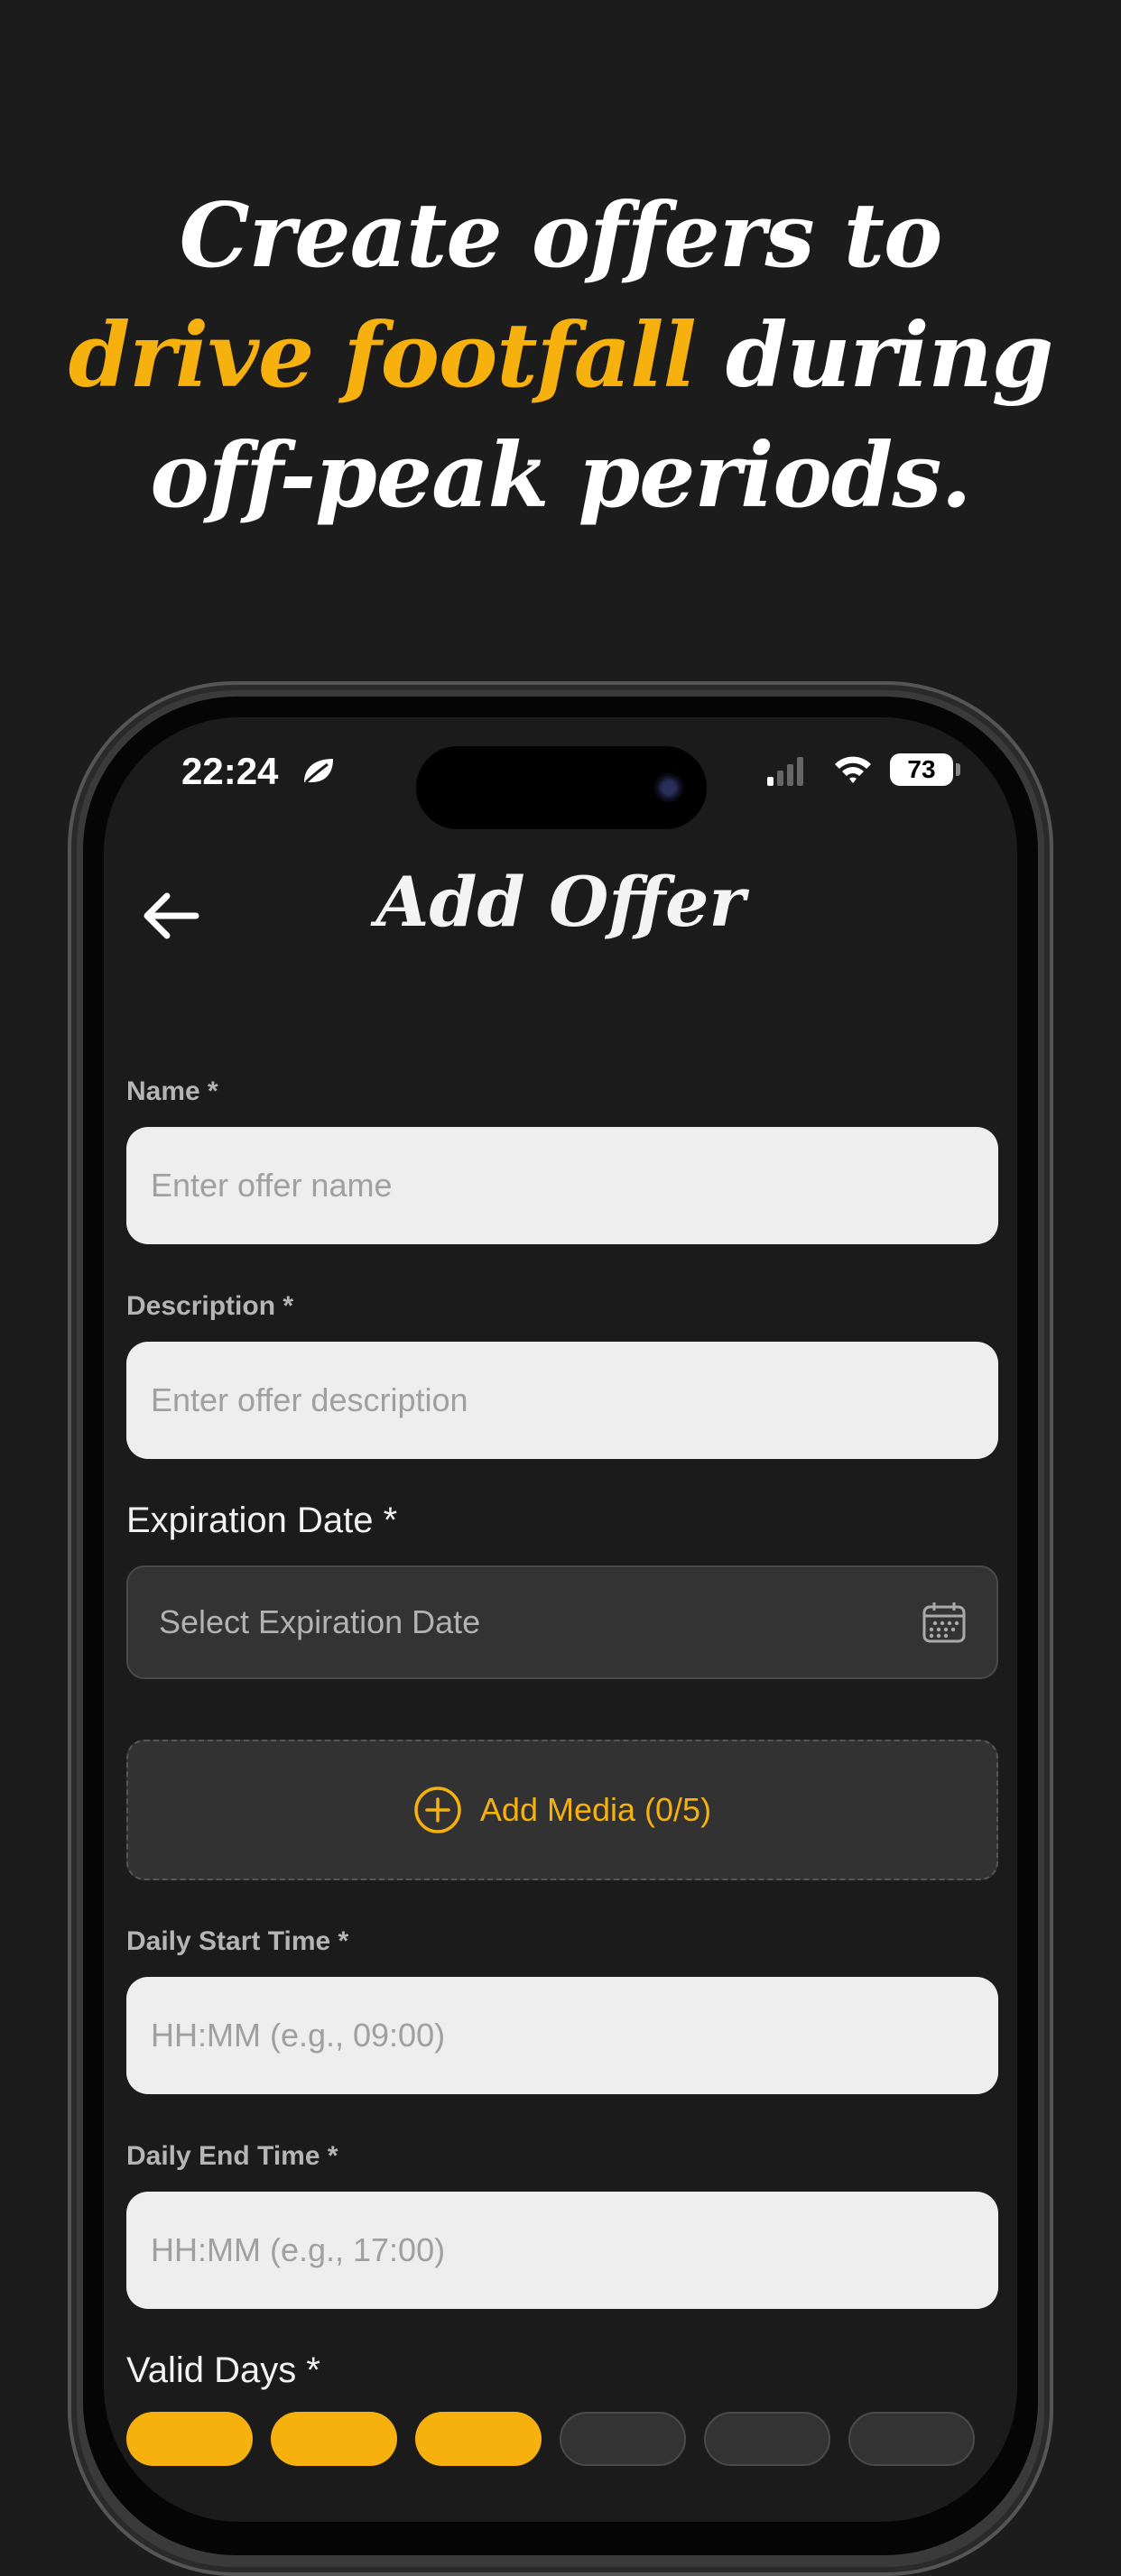  I want to click on battery-icon: 73, so click(922, 769).